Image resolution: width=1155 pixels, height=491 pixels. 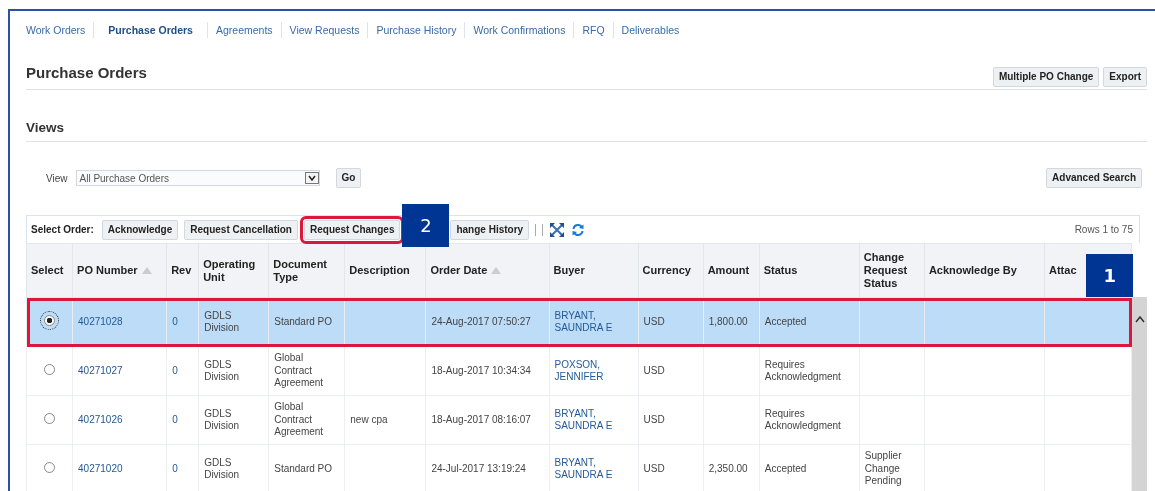 What do you see at coordinates (728, 322) in the screenshot?
I see `table-cell: 1,800.00` at bounding box center [728, 322].